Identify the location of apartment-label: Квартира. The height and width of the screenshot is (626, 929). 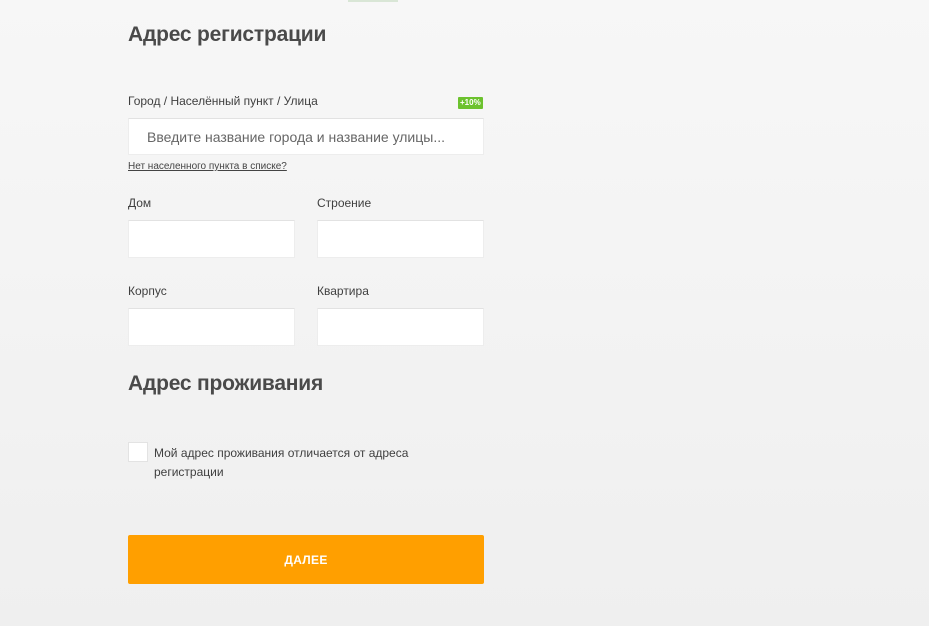
(343, 291).